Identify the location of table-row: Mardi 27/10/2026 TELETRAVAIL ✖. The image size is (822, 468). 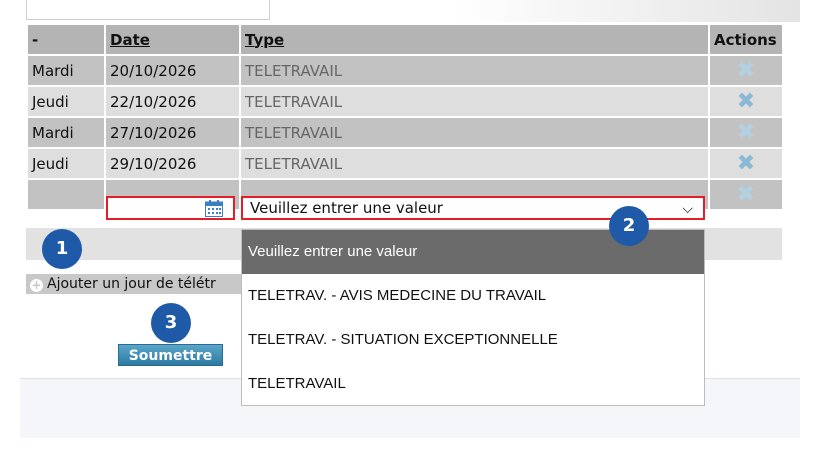
(405, 132).